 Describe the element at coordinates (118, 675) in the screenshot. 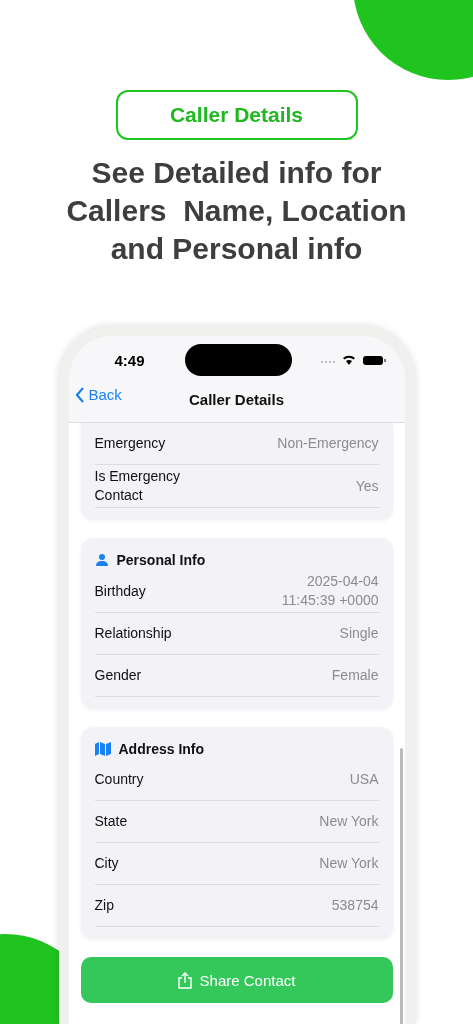

I see `field-label: Gender` at that location.